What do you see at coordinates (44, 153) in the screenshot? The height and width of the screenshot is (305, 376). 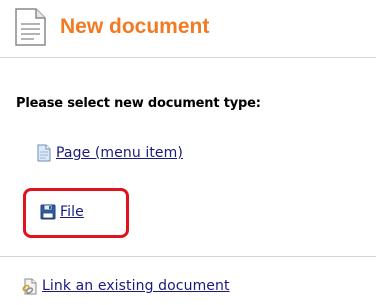 I see `page-icon` at bounding box center [44, 153].